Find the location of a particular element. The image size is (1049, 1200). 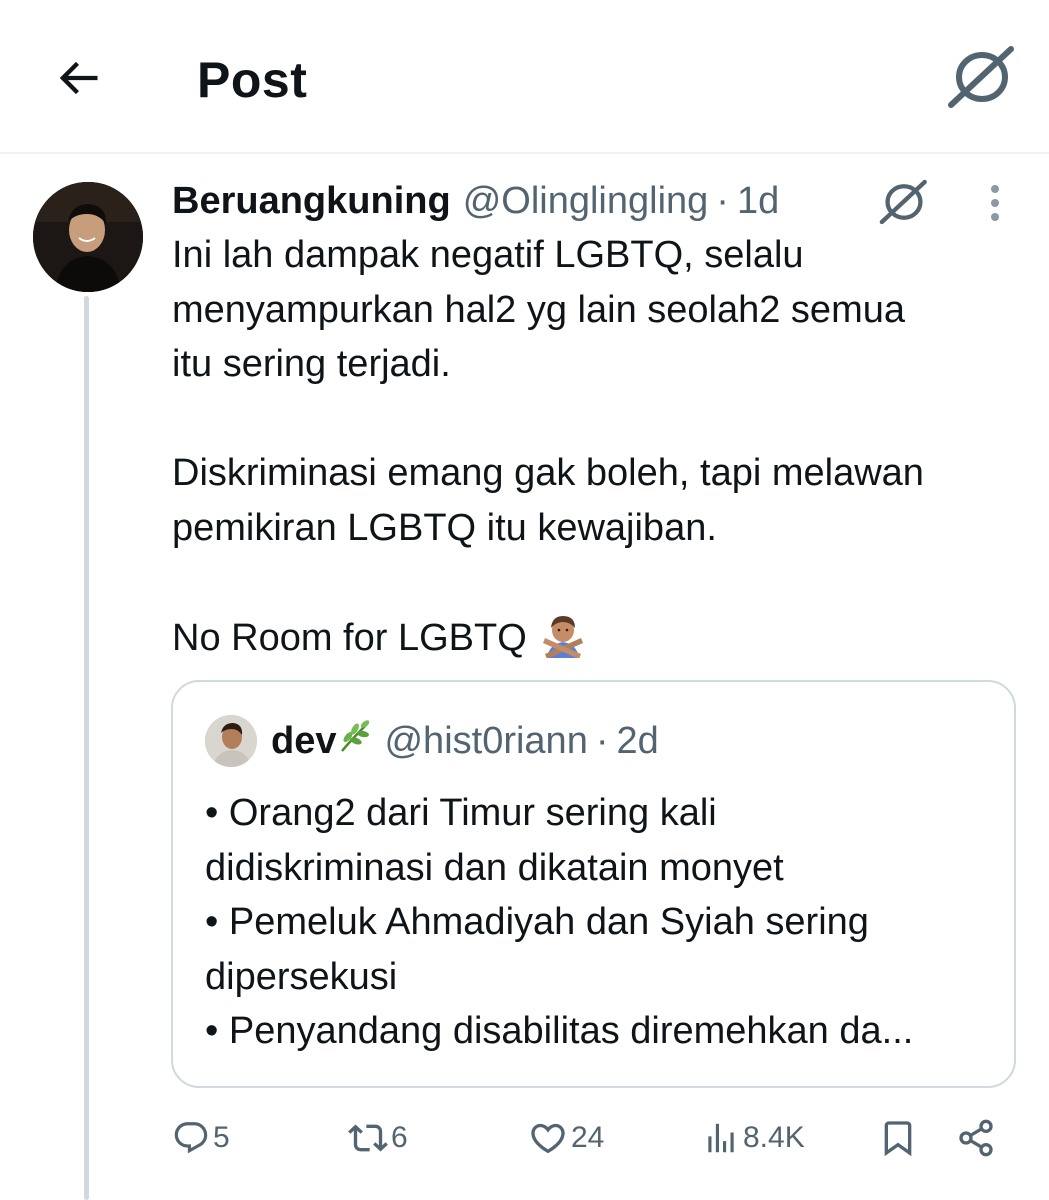

grok-explain-button is located at coordinates (904, 202).